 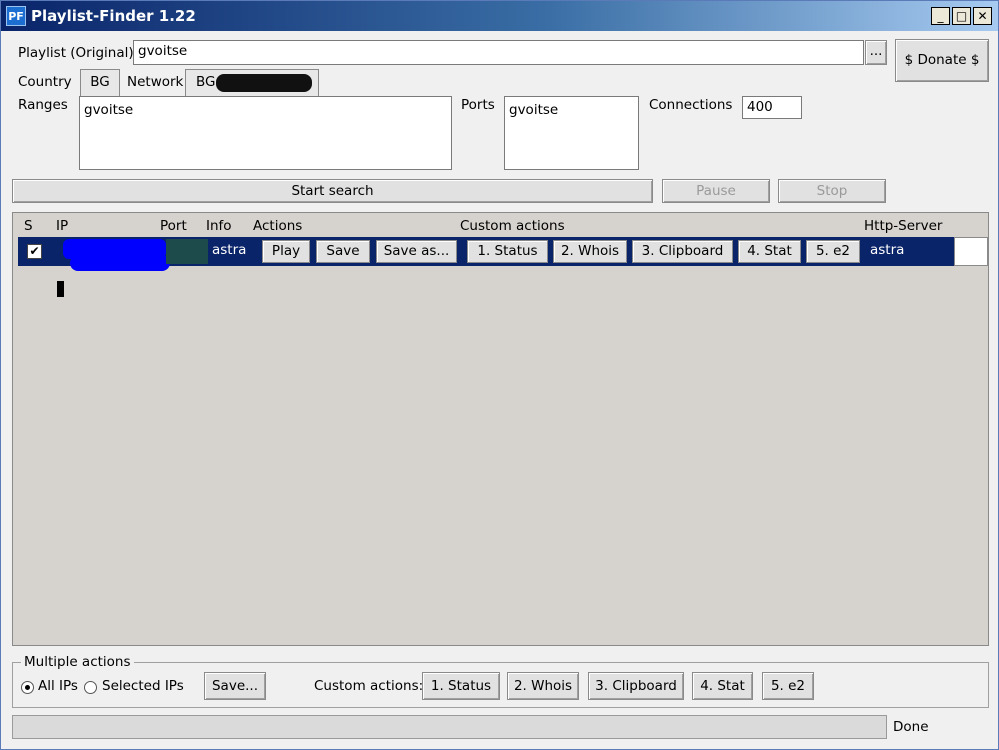 I want to click on pause-button: Pause, so click(x=716, y=191).